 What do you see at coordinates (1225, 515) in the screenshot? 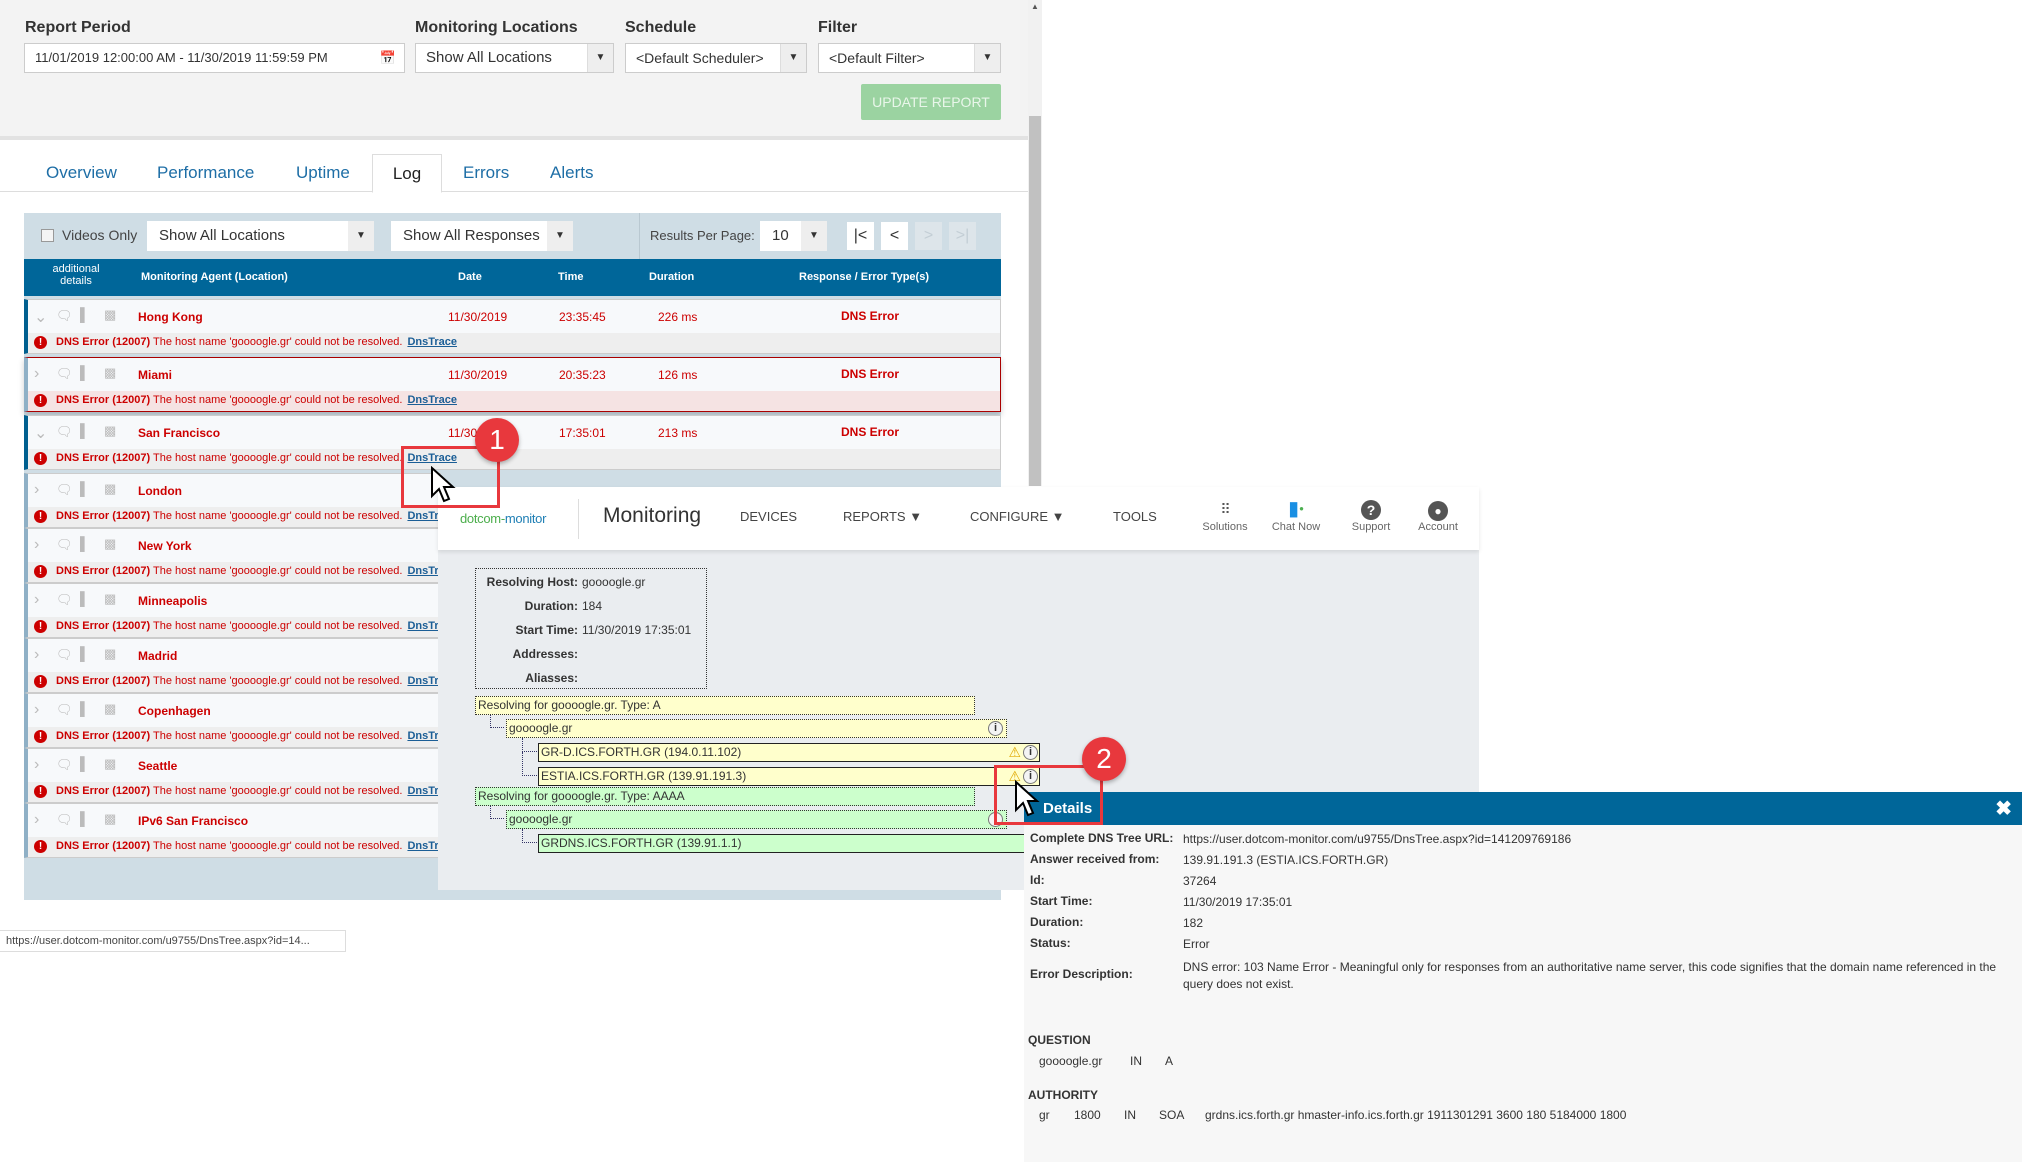
I see `nav-solutions: ⠿ Solutions` at bounding box center [1225, 515].